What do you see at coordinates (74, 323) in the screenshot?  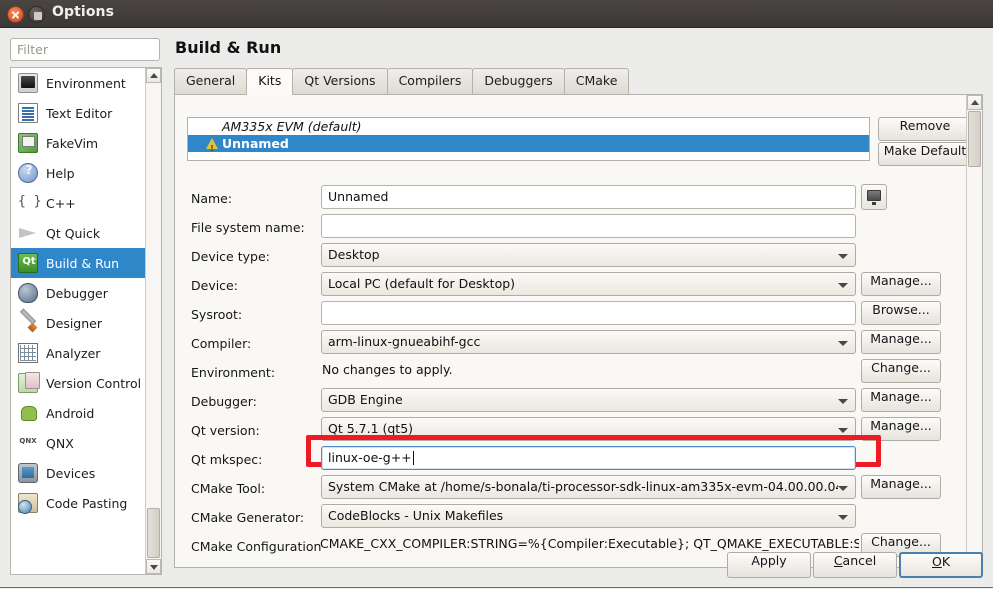 I see `sidebar-item-label: Designer` at bounding box center [74, 323].